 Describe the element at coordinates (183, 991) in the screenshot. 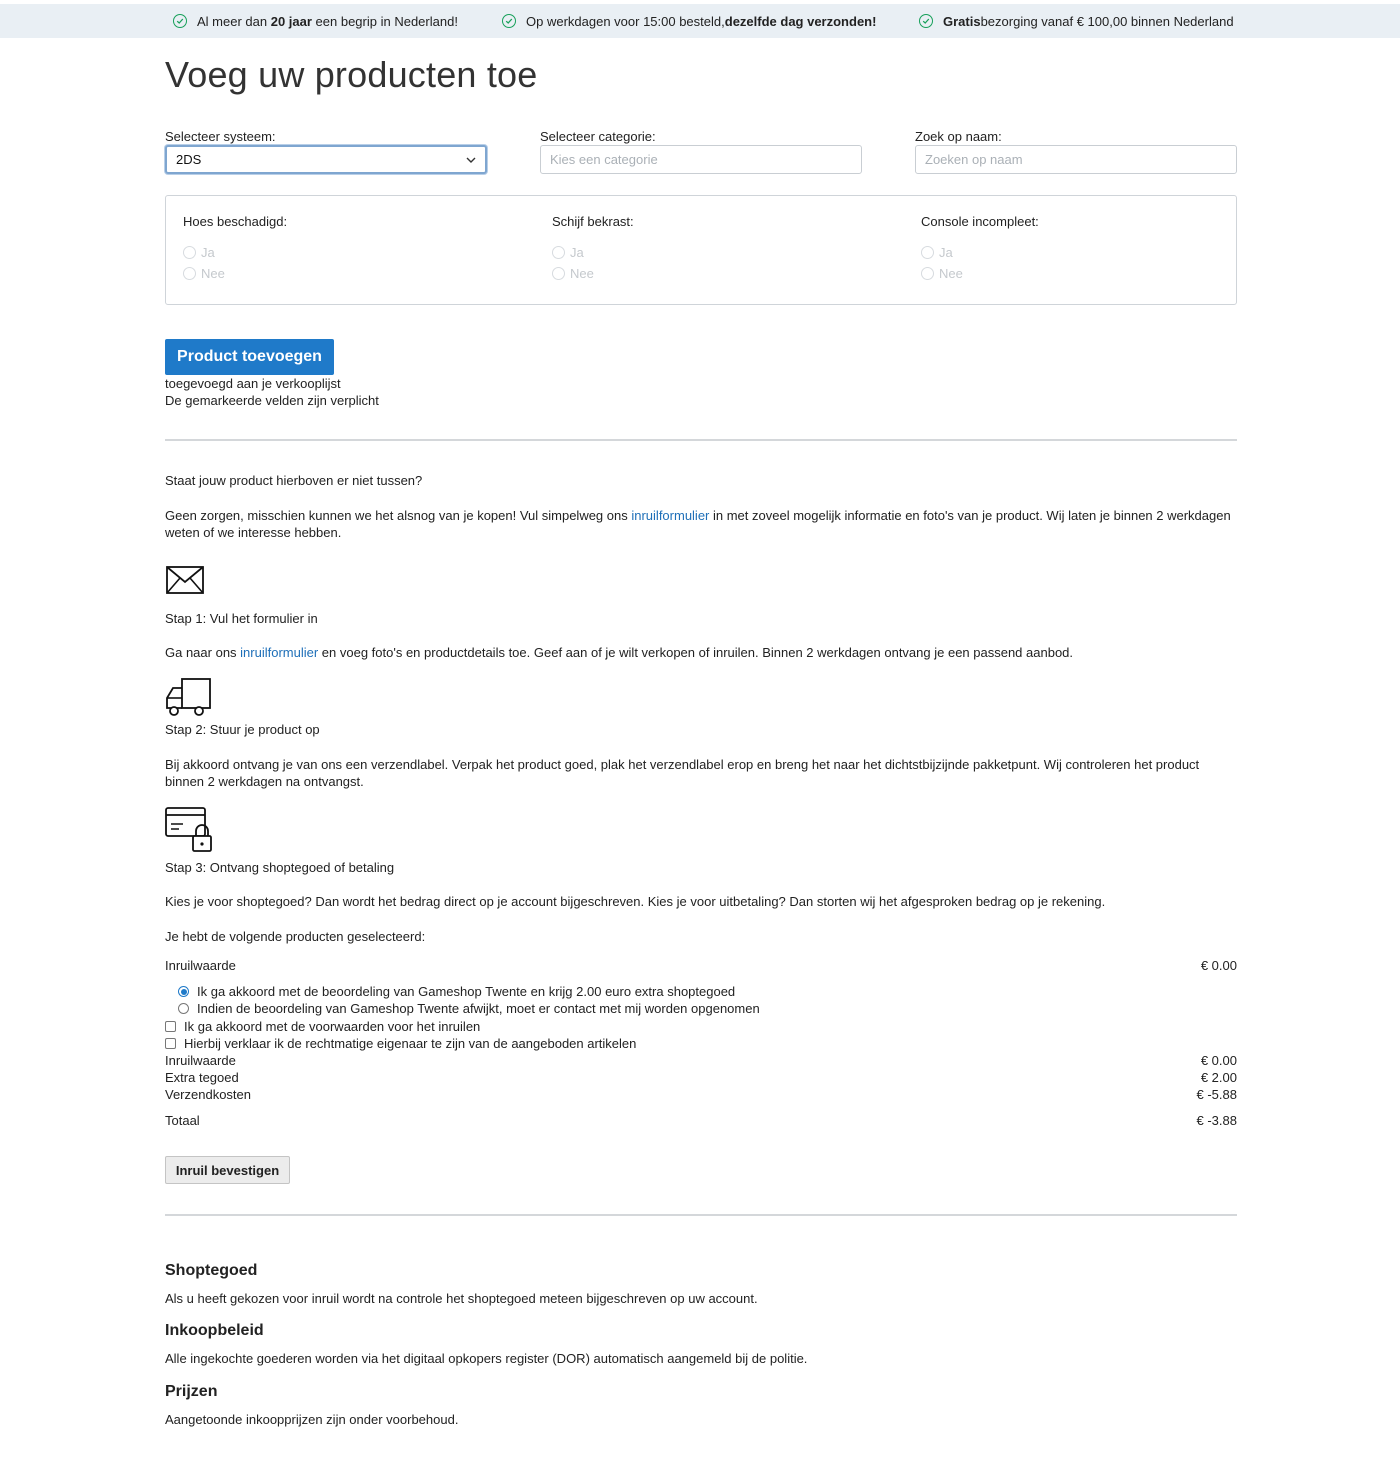

I see `radio-selected-icon` at that location.